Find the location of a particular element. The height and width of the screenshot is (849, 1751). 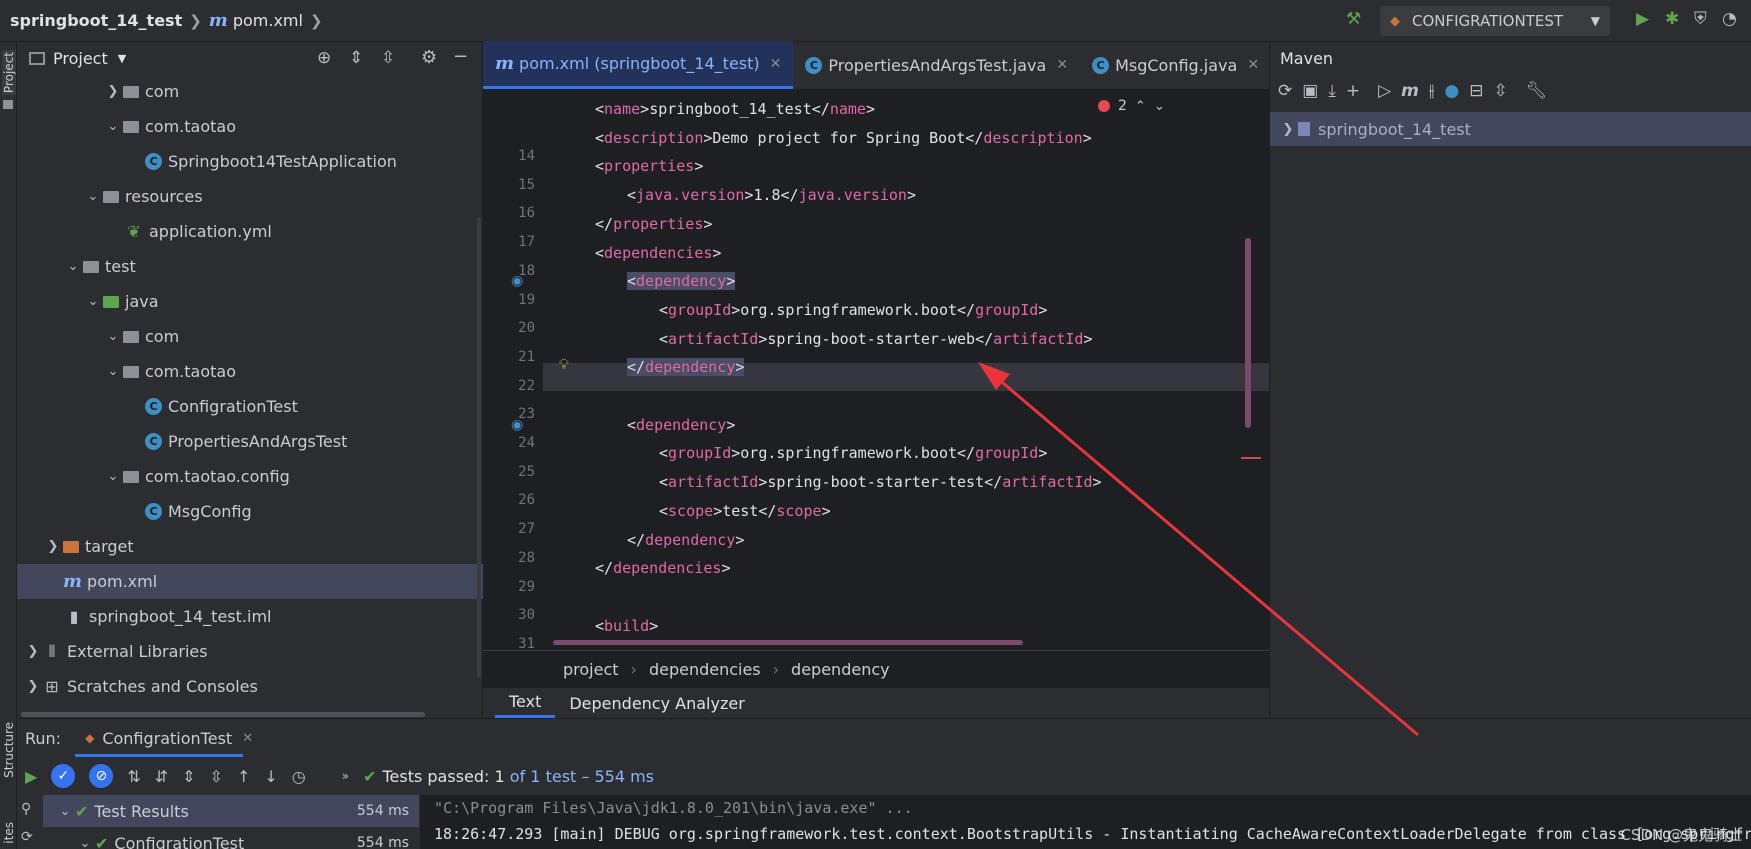

show-dependencies-icon: ⊟ is located at coordinates (1476, 91).